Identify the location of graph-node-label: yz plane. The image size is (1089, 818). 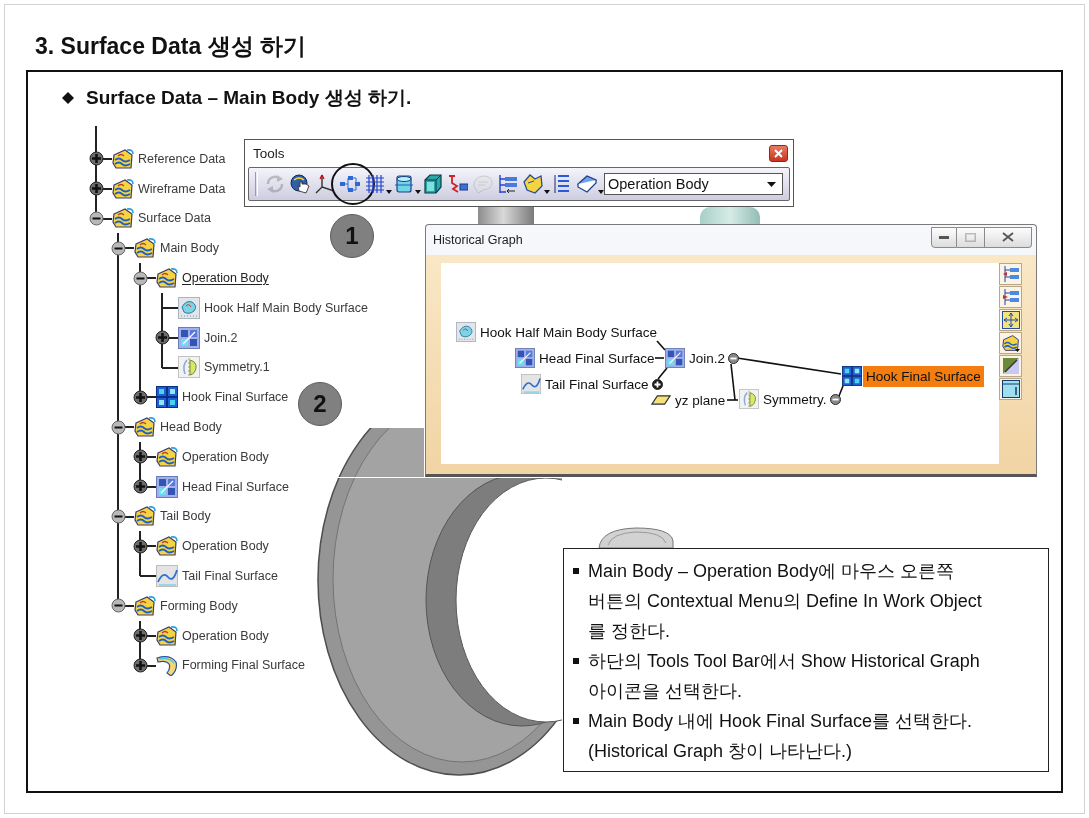
(700, 400).